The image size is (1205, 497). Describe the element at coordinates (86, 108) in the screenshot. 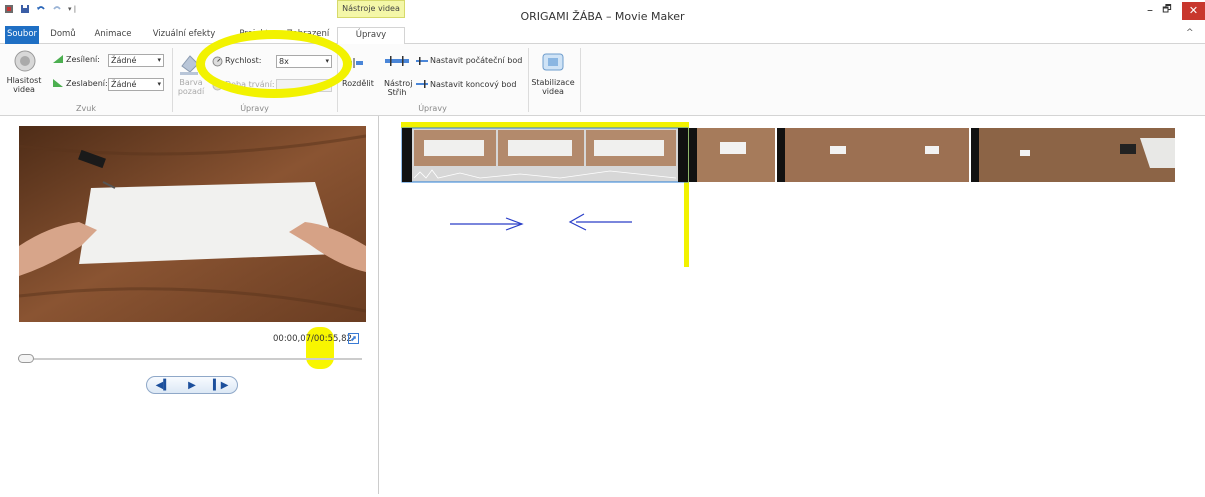

I see `group-label-sound: Zvuk` at that location.